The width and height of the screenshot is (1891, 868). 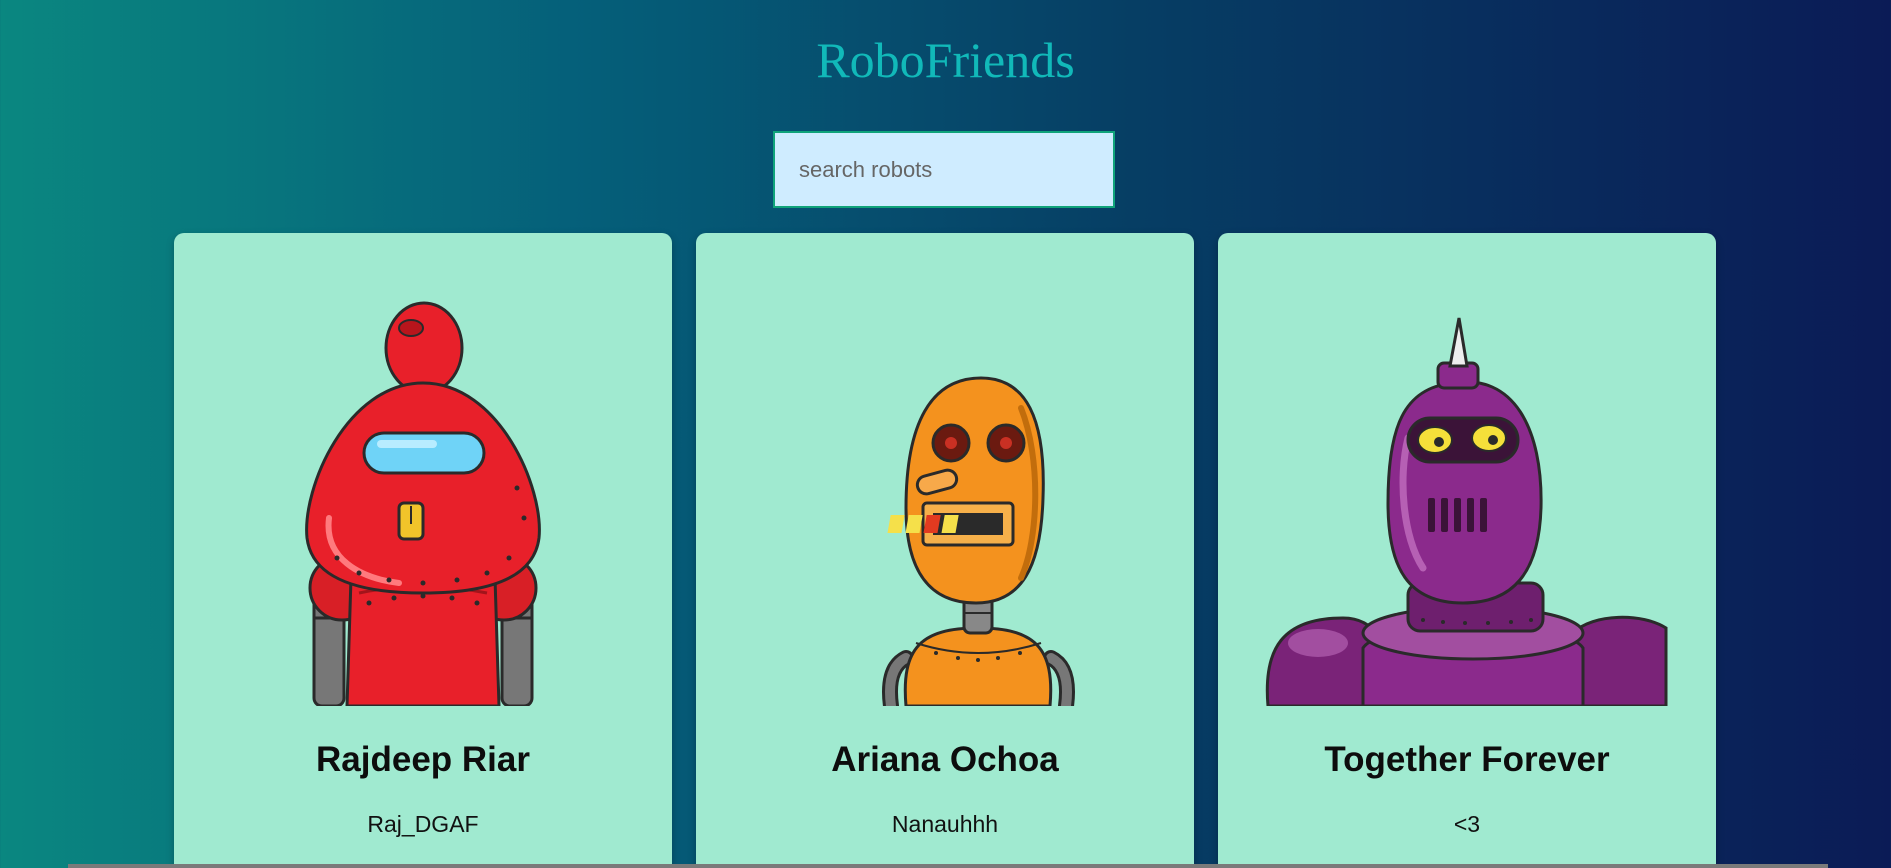 What do you see at coordinates (1467, 759) in the screenshot?
I see `robot-name: Together Forever` at bounding box center [1467, 759].